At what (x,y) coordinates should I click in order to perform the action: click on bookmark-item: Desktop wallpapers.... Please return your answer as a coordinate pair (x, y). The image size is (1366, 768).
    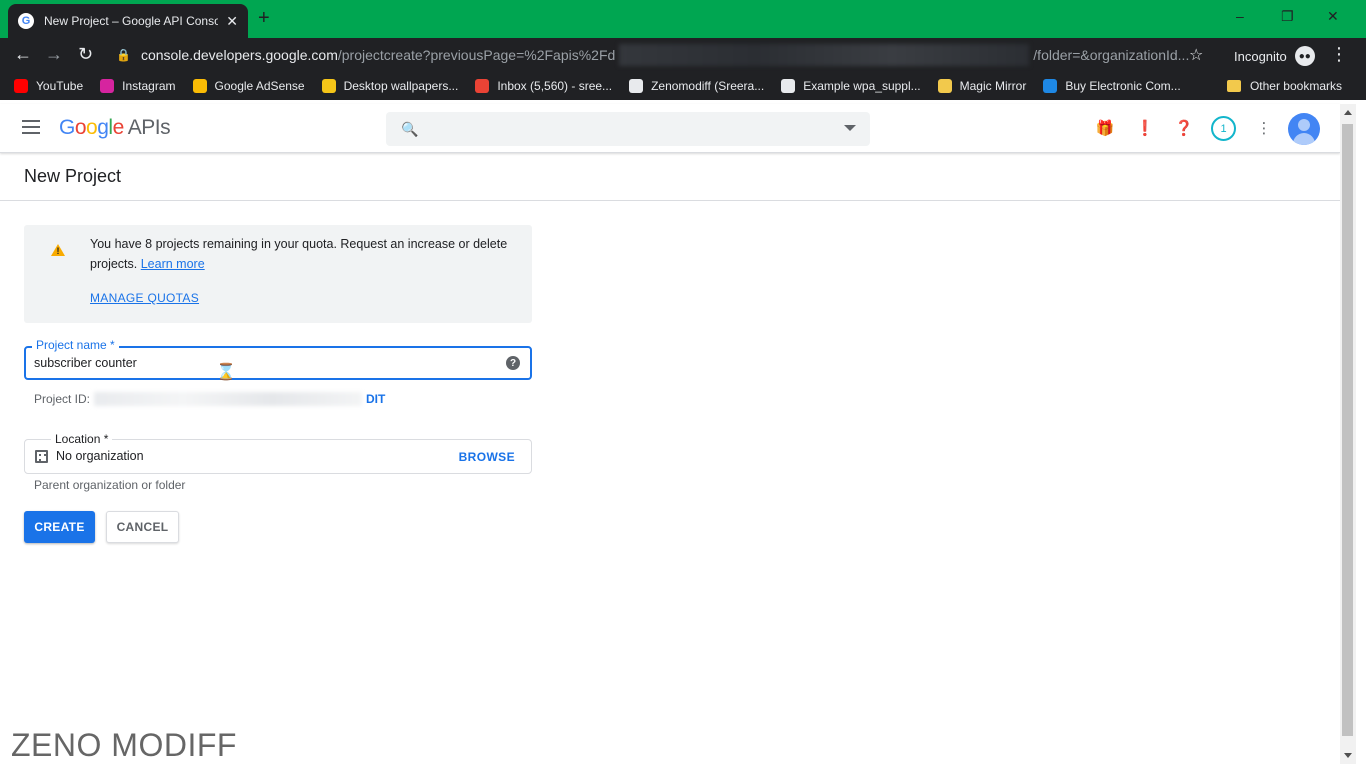
    Looking at the image, I should click on (390, 86).